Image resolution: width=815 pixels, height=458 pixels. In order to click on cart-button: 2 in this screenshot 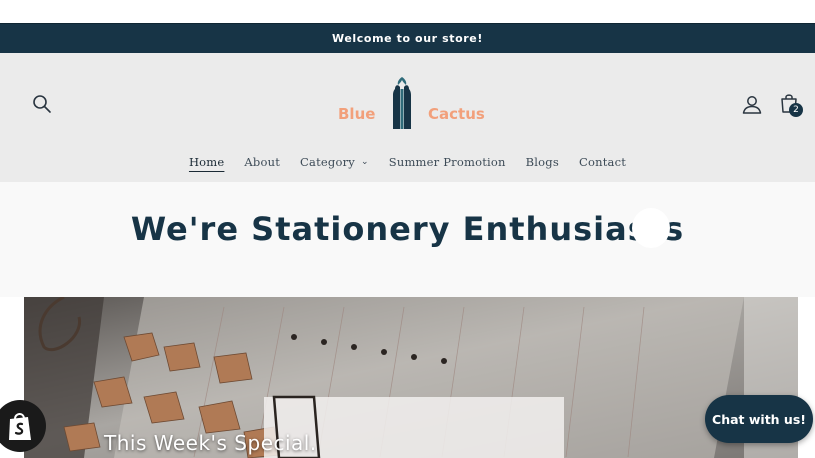, I will do `click(791, 105)`.